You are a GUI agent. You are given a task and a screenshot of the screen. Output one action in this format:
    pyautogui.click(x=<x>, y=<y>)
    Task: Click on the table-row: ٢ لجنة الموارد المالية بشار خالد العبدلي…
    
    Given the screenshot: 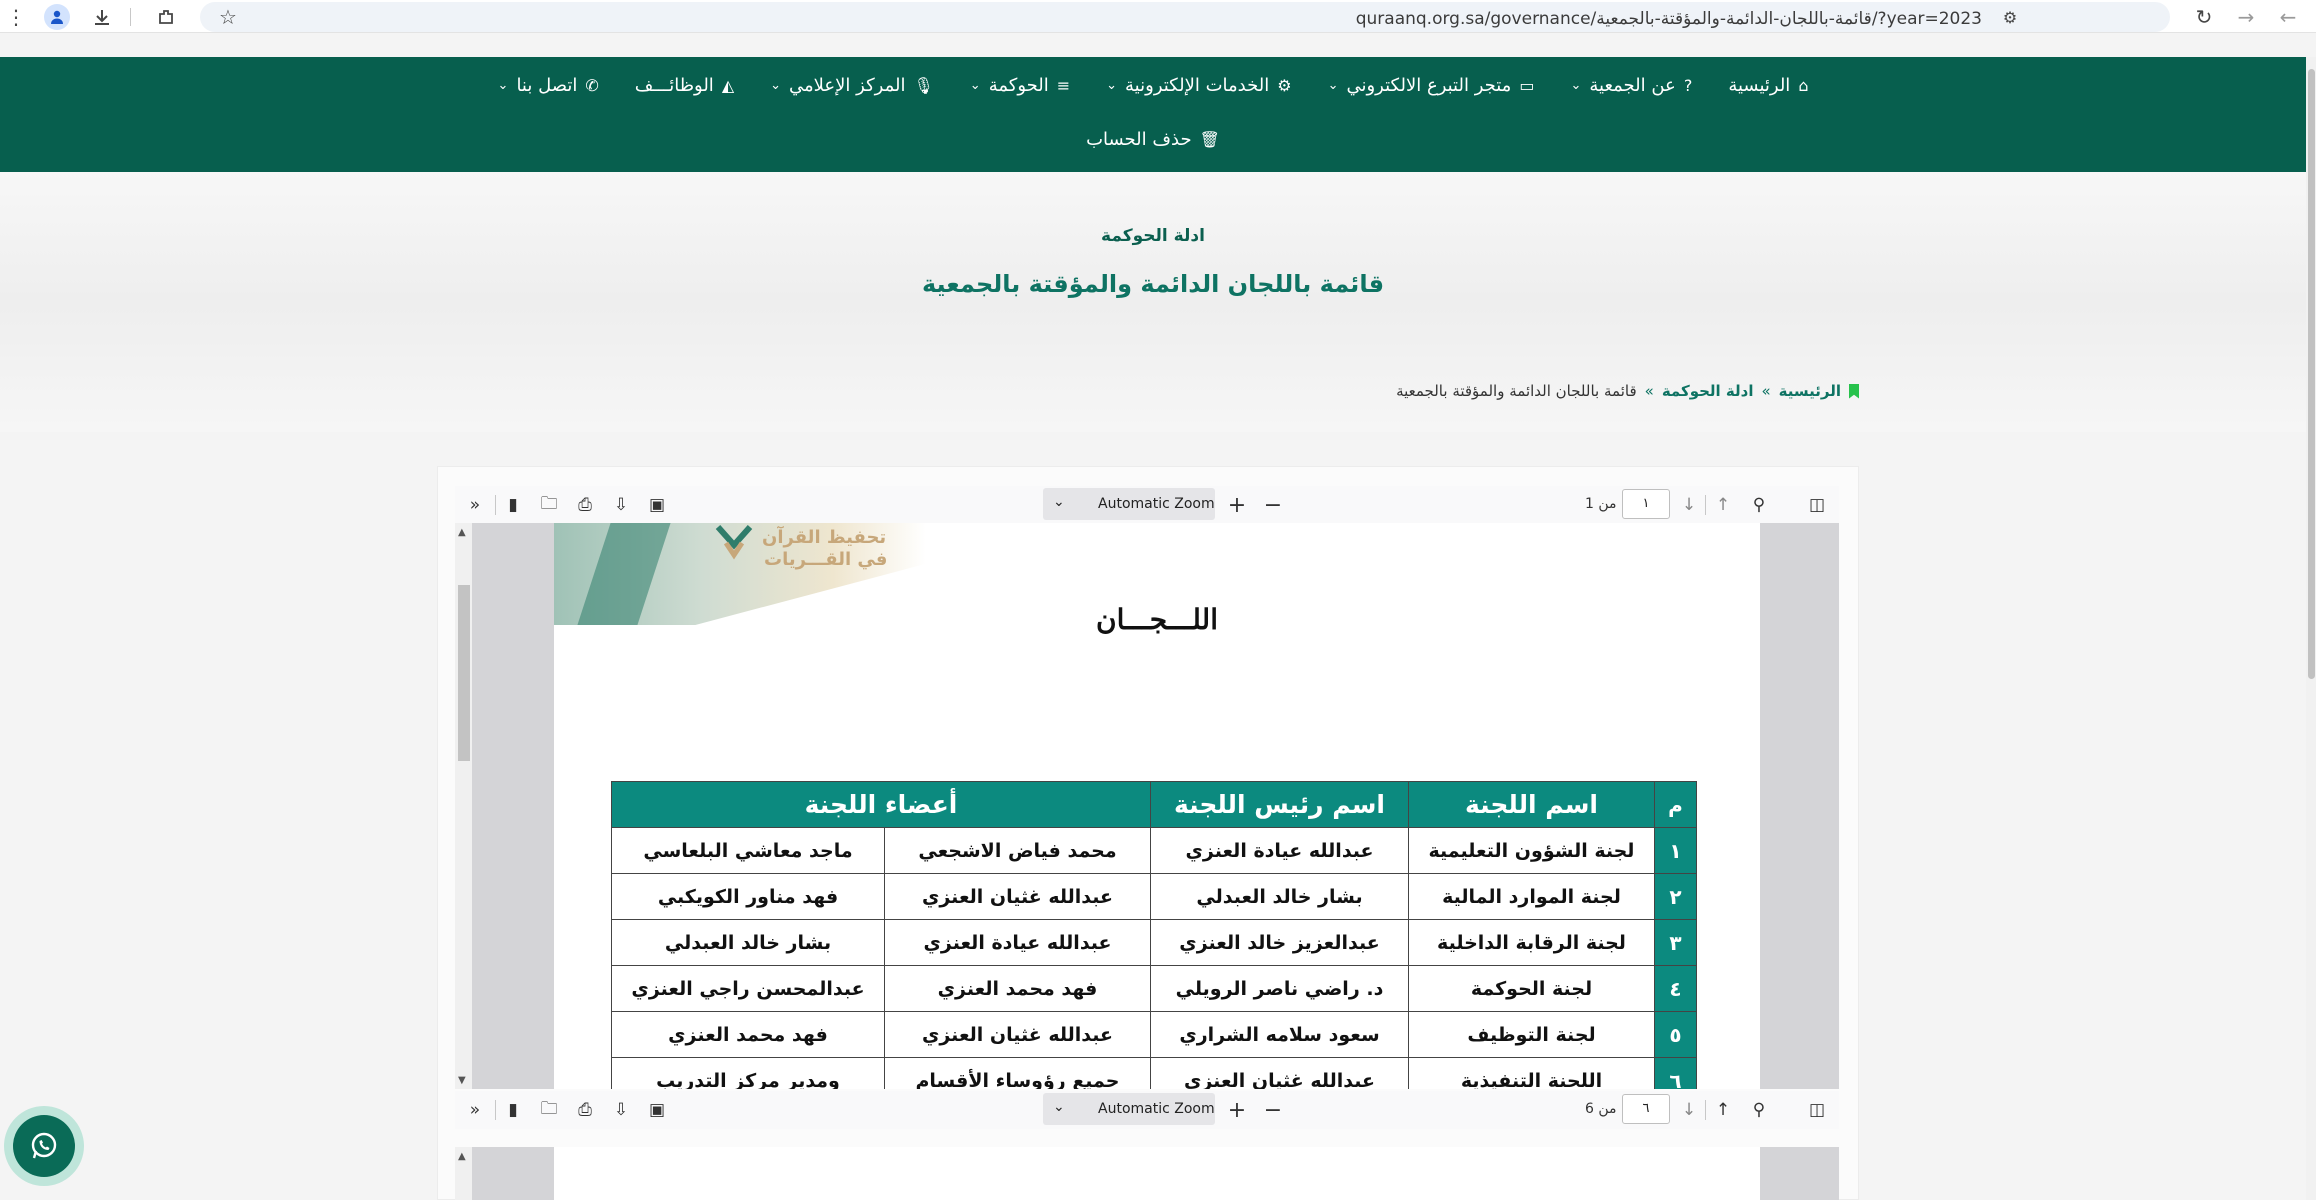 What is the action you would take?
    pyautogui.click(x=1154, y=896)
    